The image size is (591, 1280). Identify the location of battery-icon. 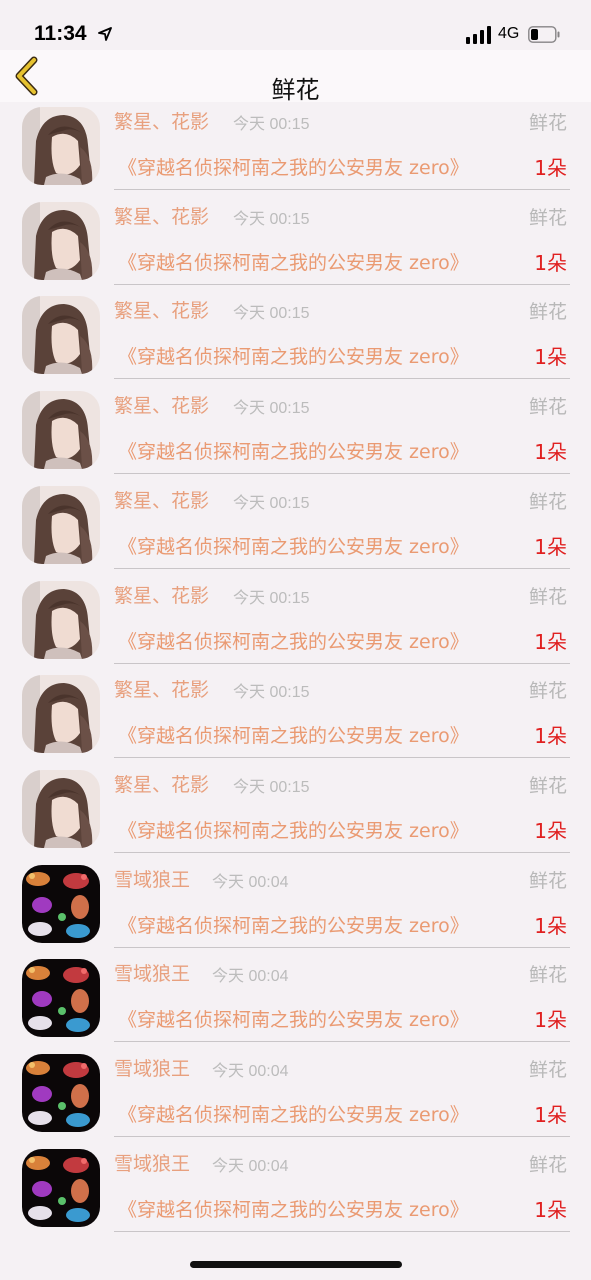
(544, 34).